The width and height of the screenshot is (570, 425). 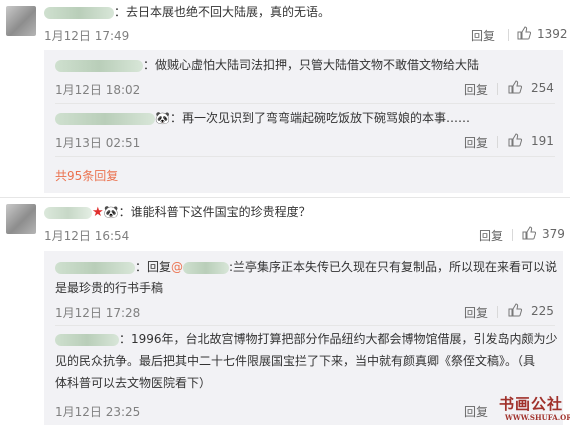 What do you see at coordinates (86, 175) in the screenshot?
I see `more-replies-link: 共95条回复` at bounding box center [86, 175].